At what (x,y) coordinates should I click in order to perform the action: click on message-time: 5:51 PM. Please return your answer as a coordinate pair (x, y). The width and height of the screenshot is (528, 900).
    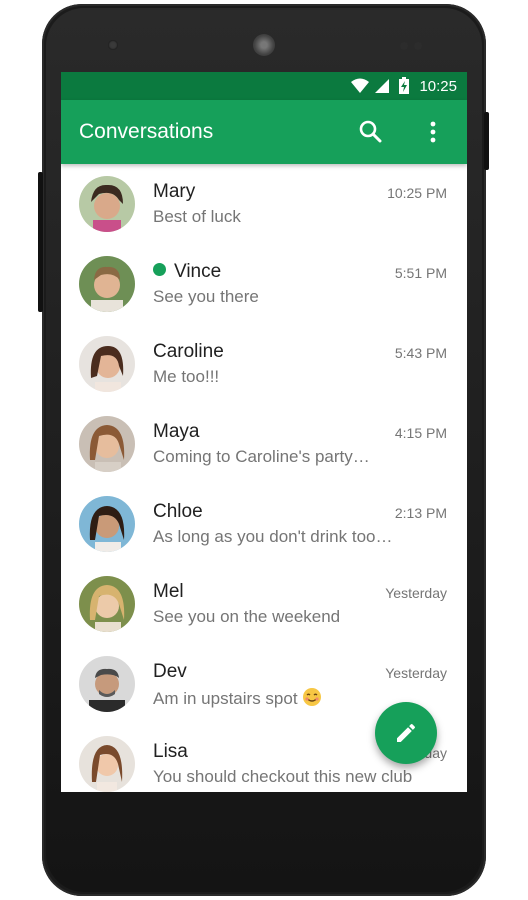
    Looking at the image, I should click on (420, 273).